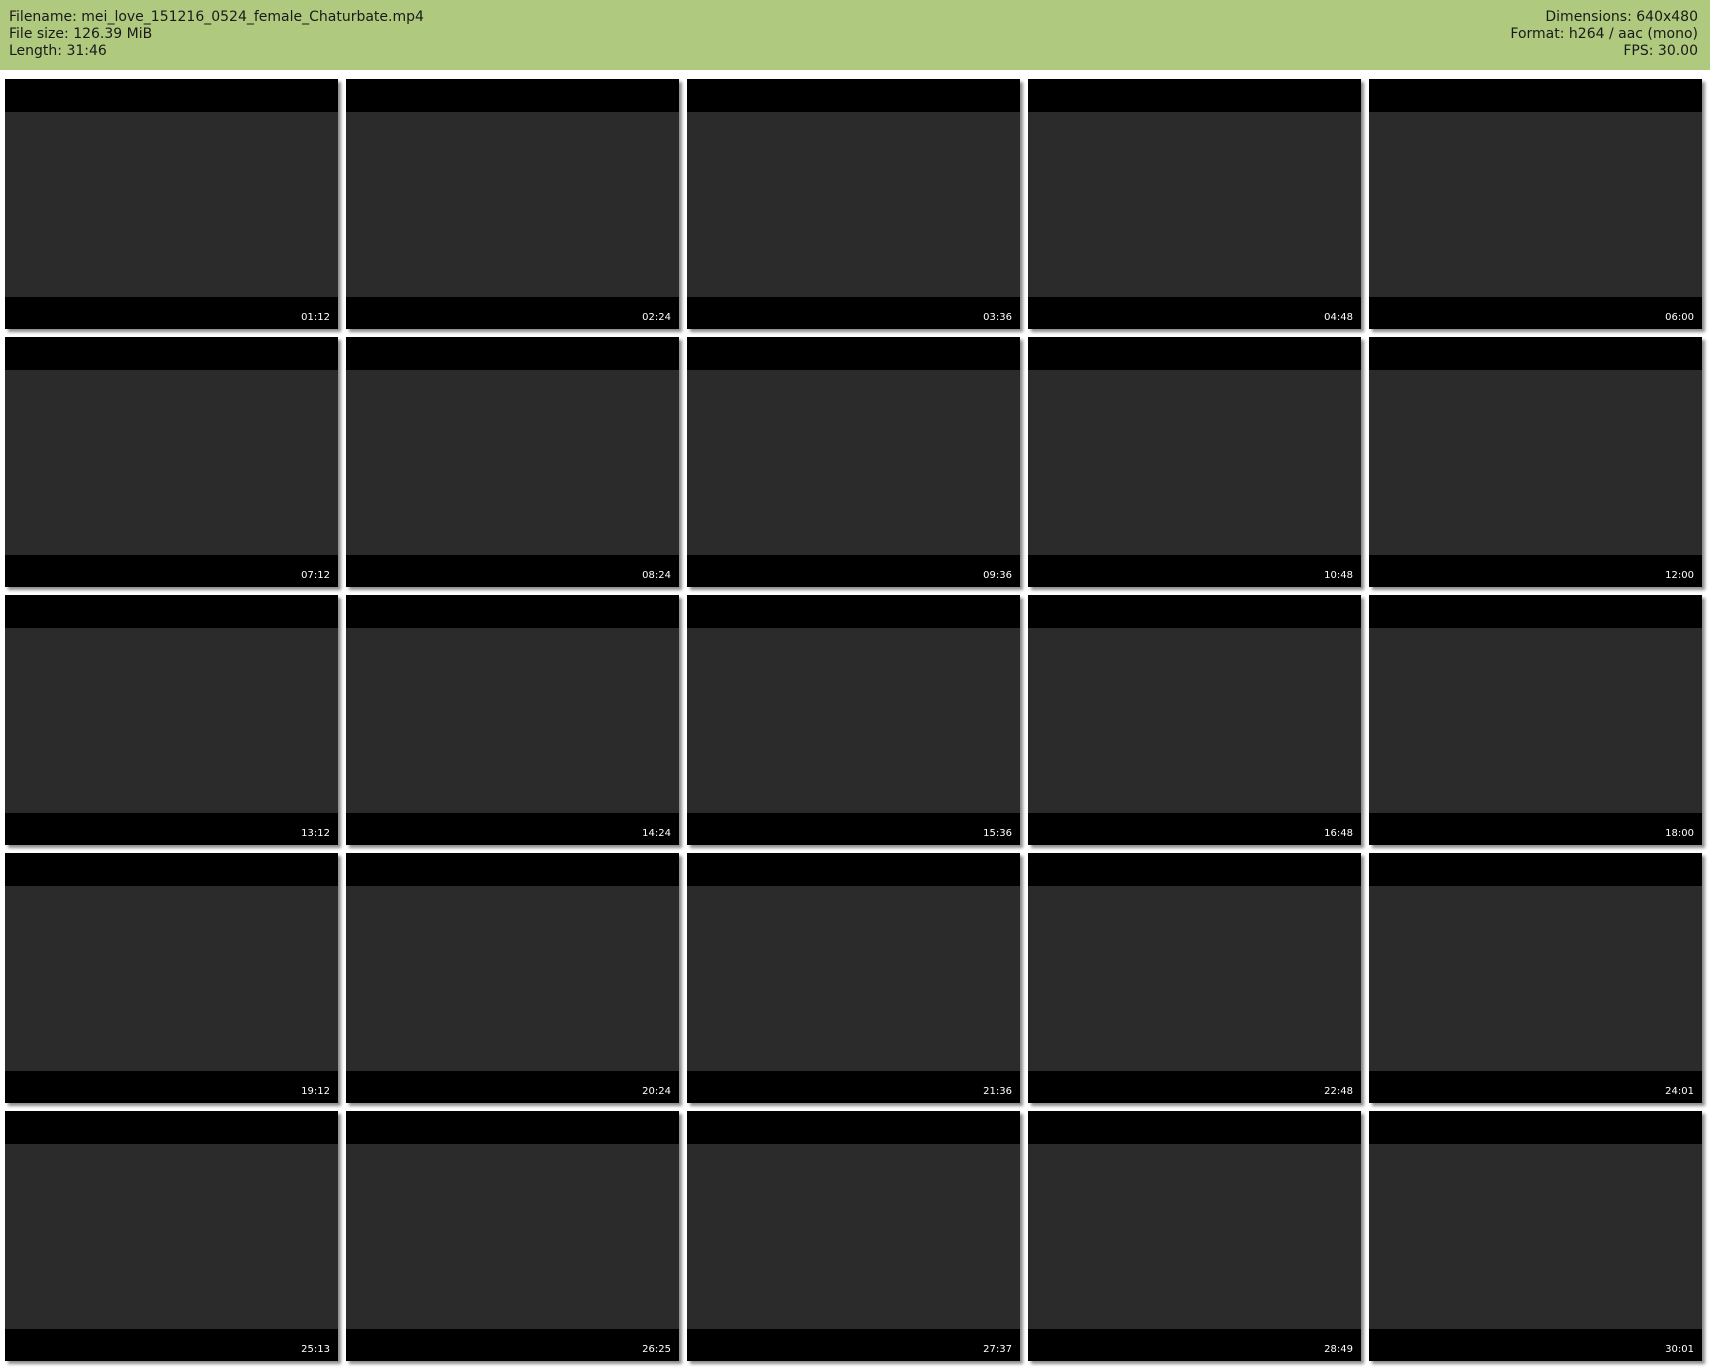 The width and height of the screenshot is (1710, 1370). I want to click on frame-timestamp: 02:24, so click(656, 317).